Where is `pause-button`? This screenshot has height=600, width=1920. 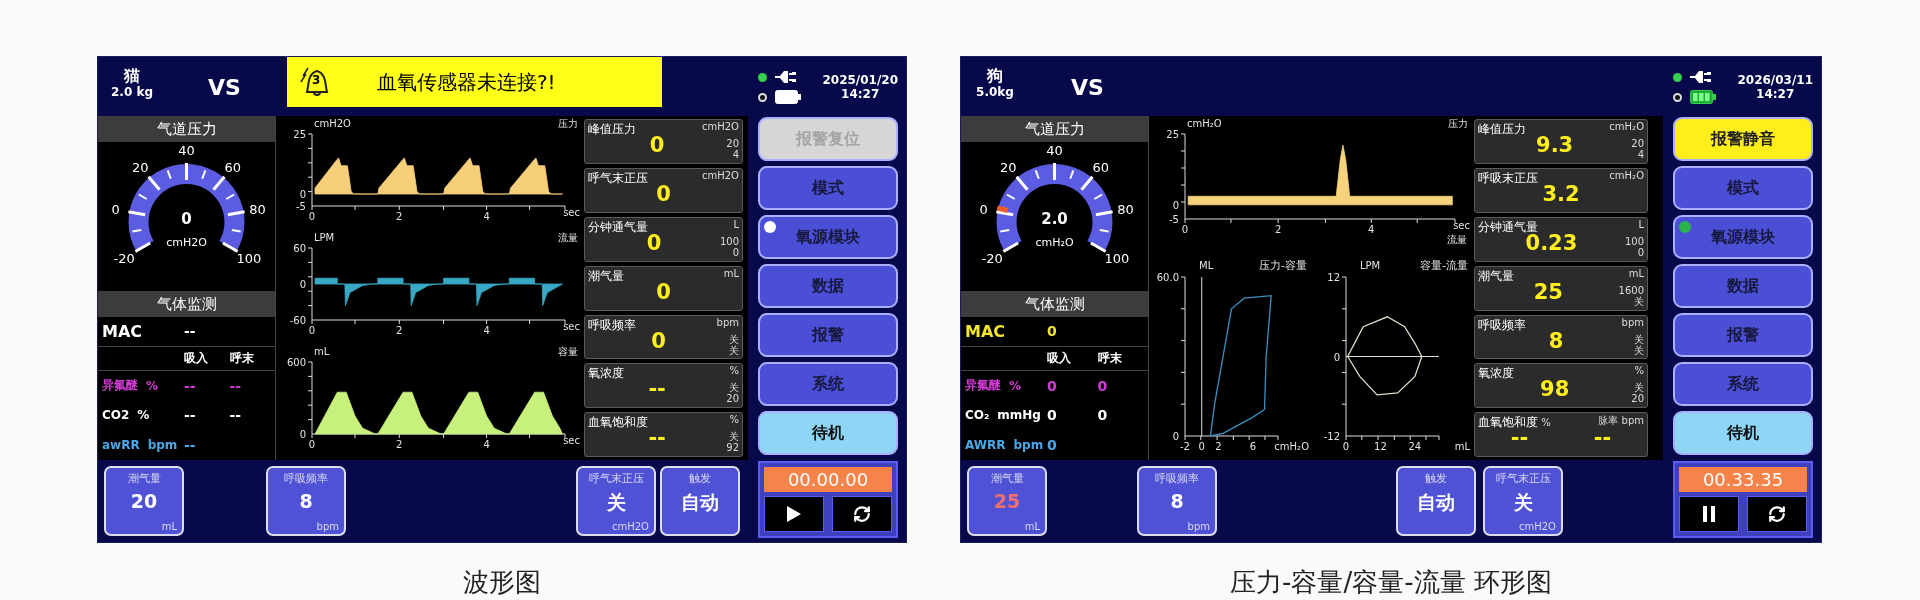
pause-button is located at coordinates (1709, 514).